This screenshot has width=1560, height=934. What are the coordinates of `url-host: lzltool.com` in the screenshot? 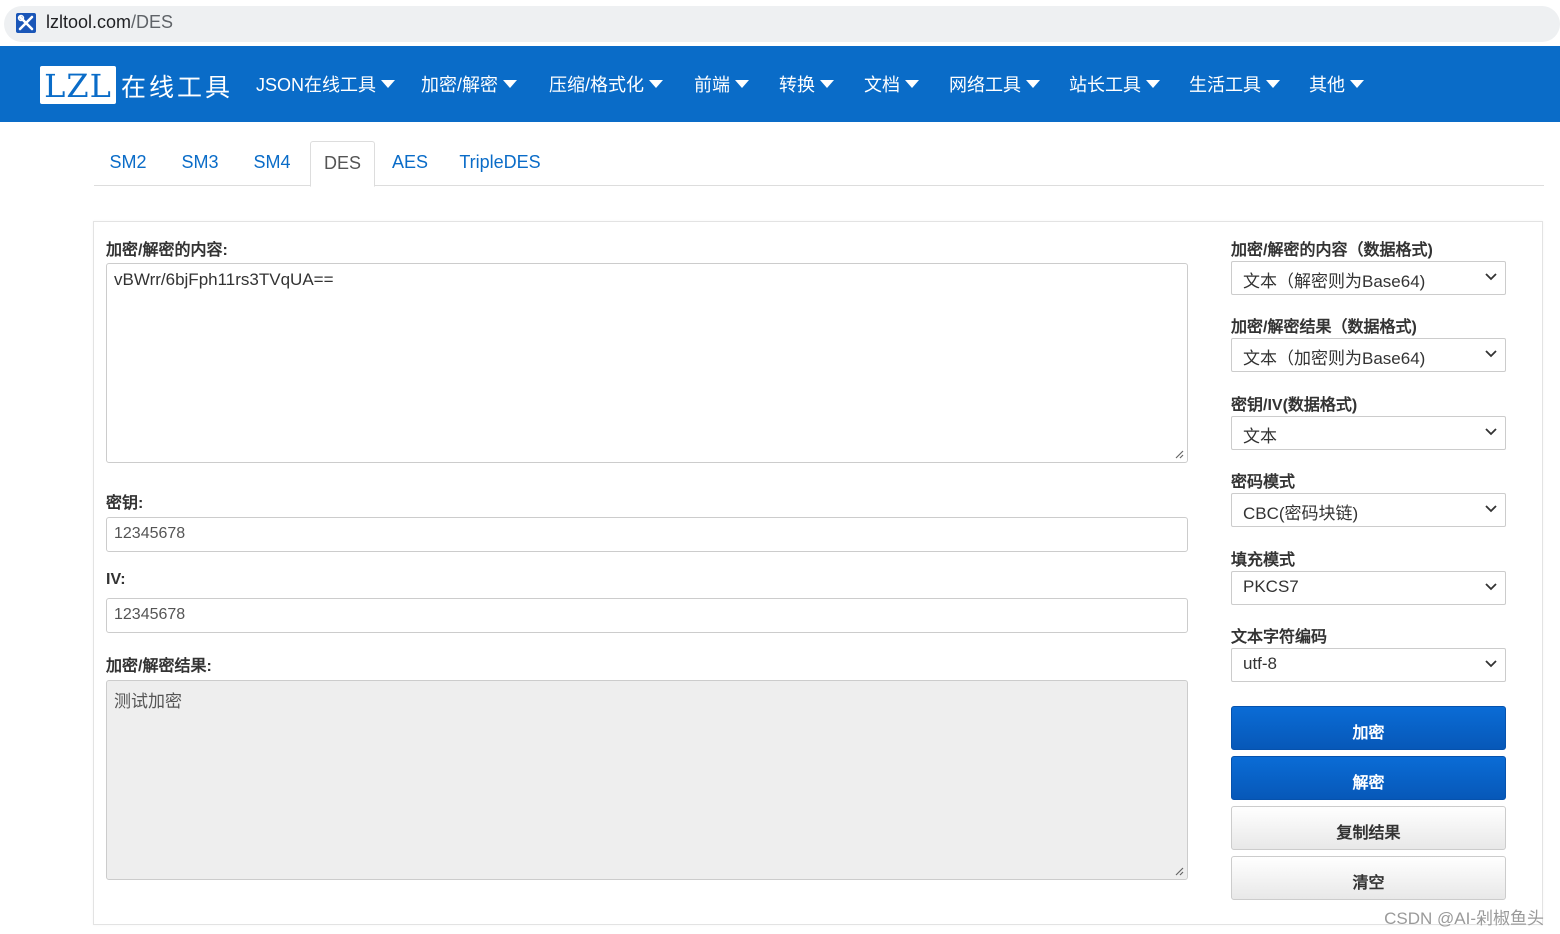 It's located at (89, 22).